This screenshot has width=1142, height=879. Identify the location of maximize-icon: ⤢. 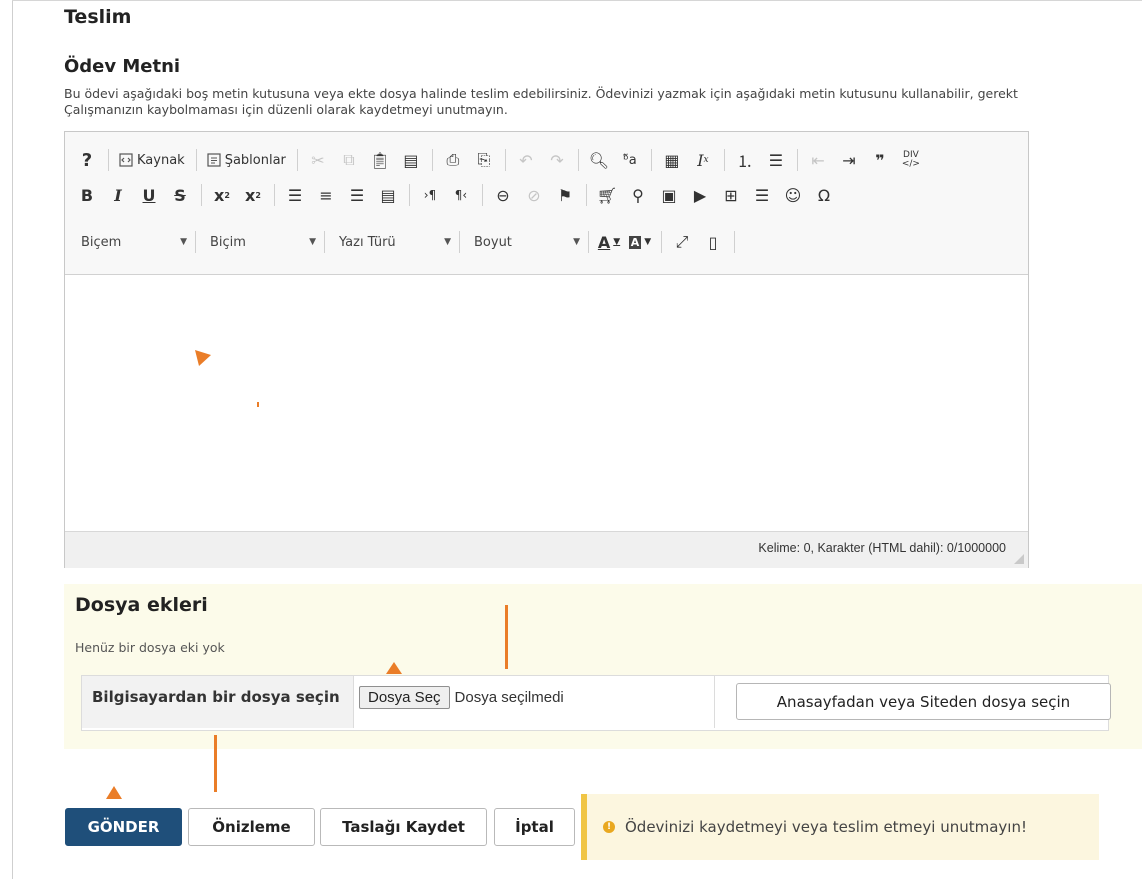
(682, 242).